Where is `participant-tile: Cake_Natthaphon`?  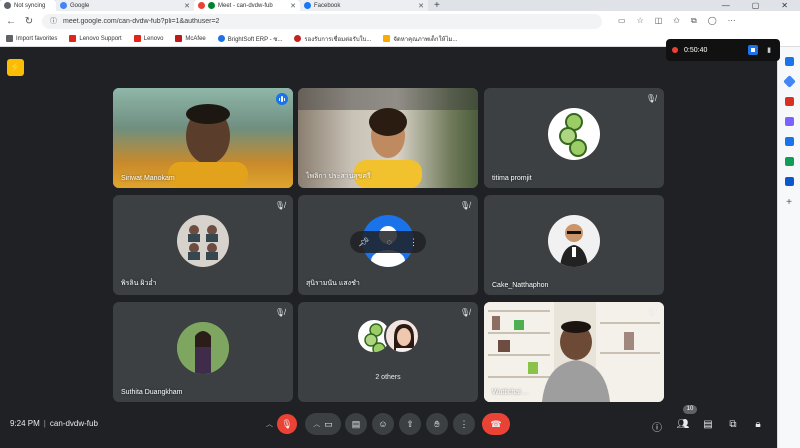 participant-tile: Cake_Natthaphon is located at coordinates (574, 245).